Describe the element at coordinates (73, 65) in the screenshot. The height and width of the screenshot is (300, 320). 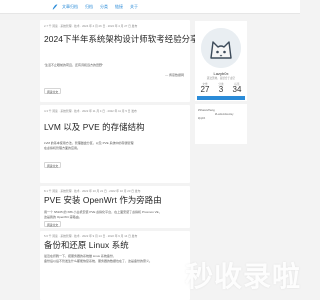
I see `post-excerpt: “生活不止眼前的苟且，还有诗和远方的田野”` at that location.